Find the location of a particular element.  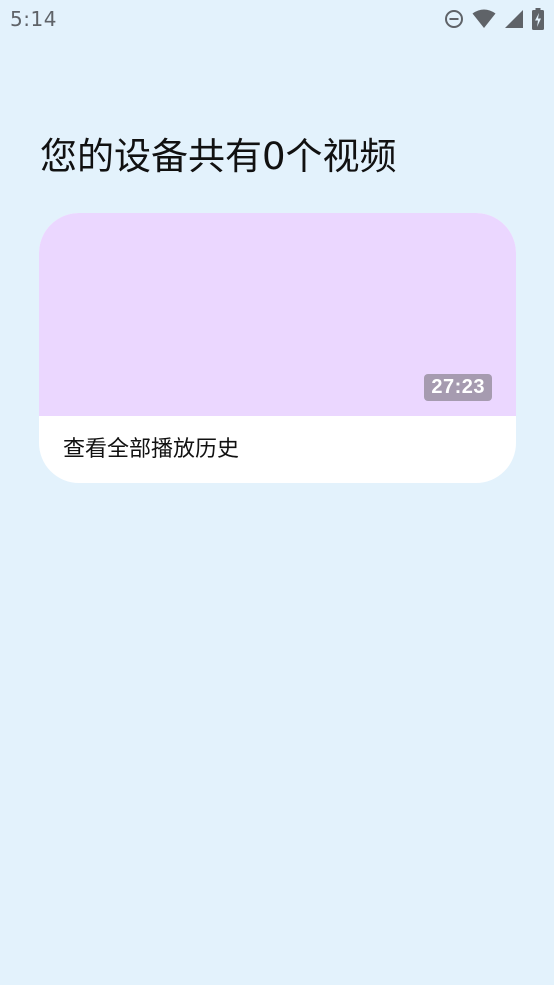

status-icons is located at coordinates (494, 19).